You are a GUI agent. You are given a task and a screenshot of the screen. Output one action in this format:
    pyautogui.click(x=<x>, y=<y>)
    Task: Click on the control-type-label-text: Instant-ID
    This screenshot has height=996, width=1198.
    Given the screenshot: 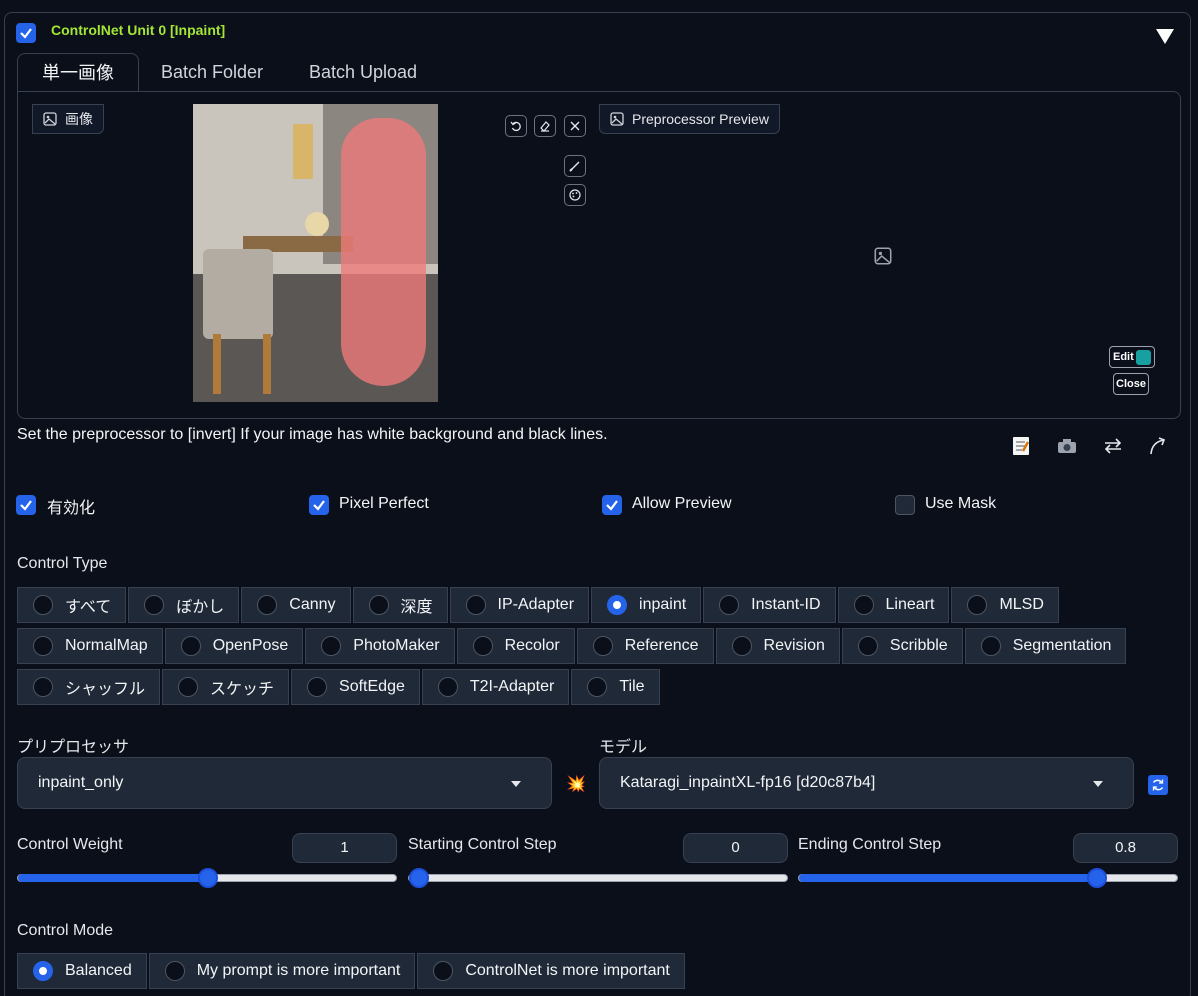 What is the action you would take?
    pyautogui.click(x=786, y=604)
    